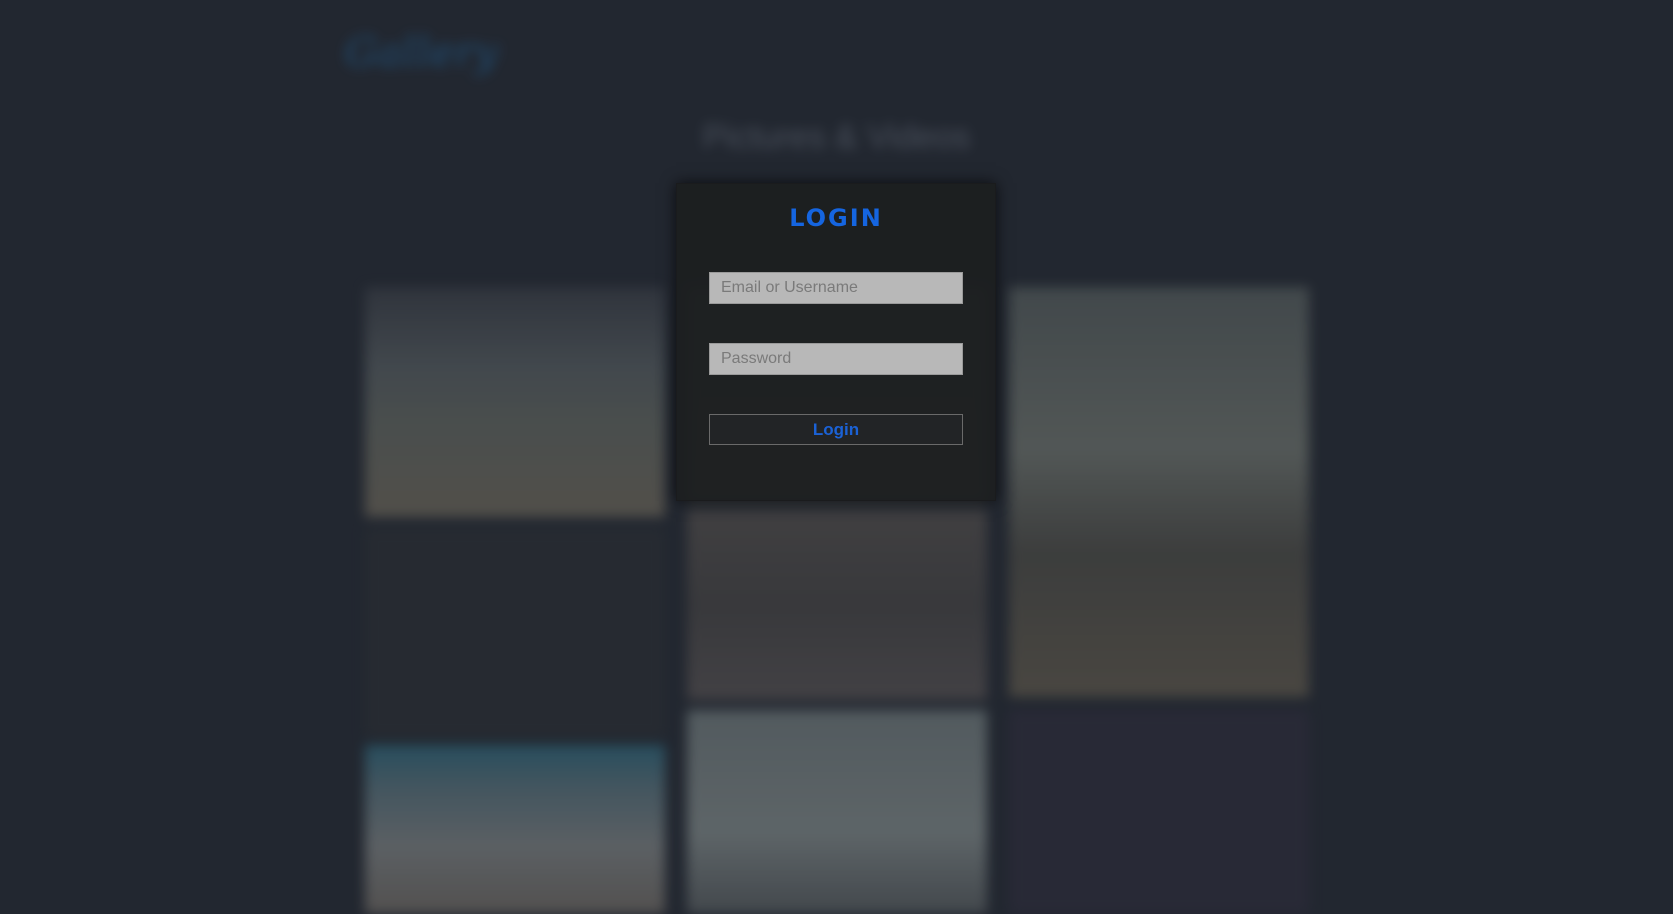 This screenshot has height=914, width=1673. What do you see at coordinates (836, 429) in the screenshot?
I see `login-button: Login` at bounding box center [836, 429].